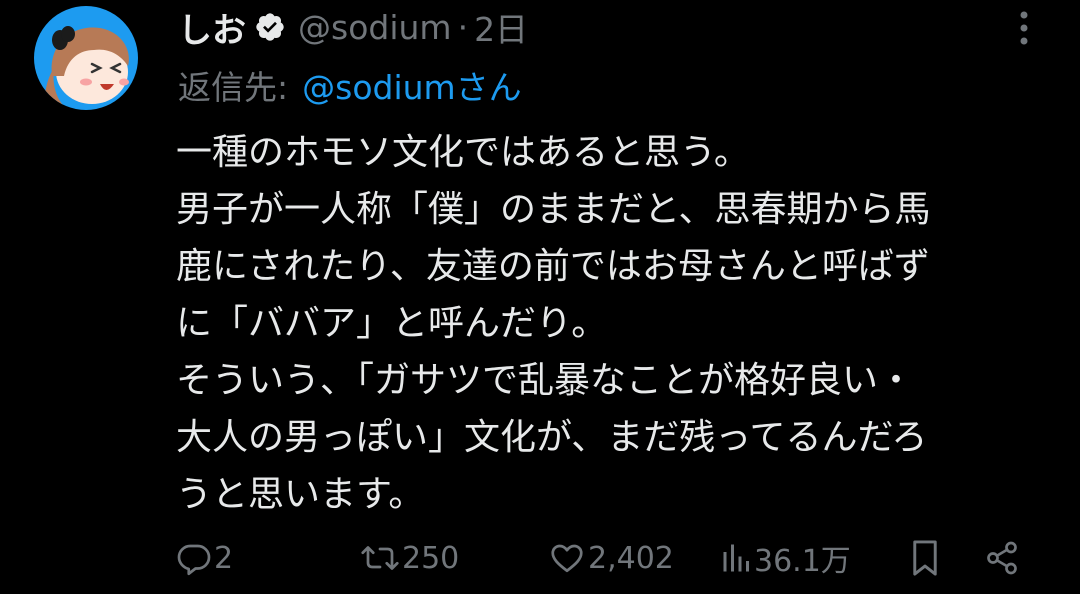 The image size is (1080, 594). What do you see at coordinates (567, 558) in the screenshot?
I see `like-icon` at bounding box center [567, 558].